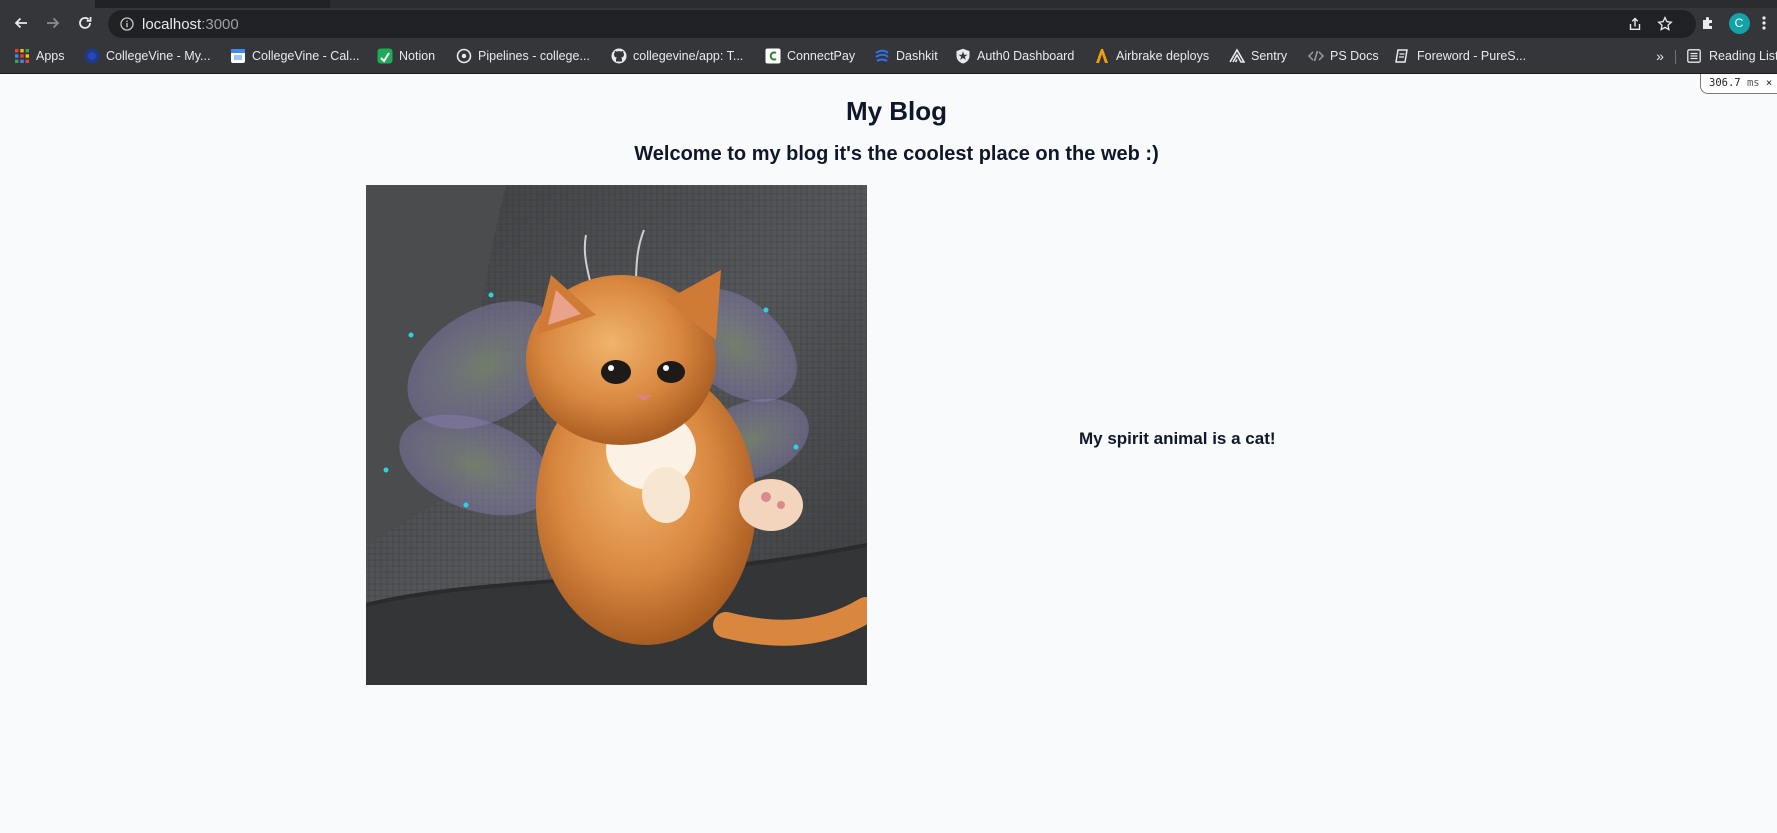  I want to click on bookmark-ps-docs: PS Docs, so click(1343, 56).